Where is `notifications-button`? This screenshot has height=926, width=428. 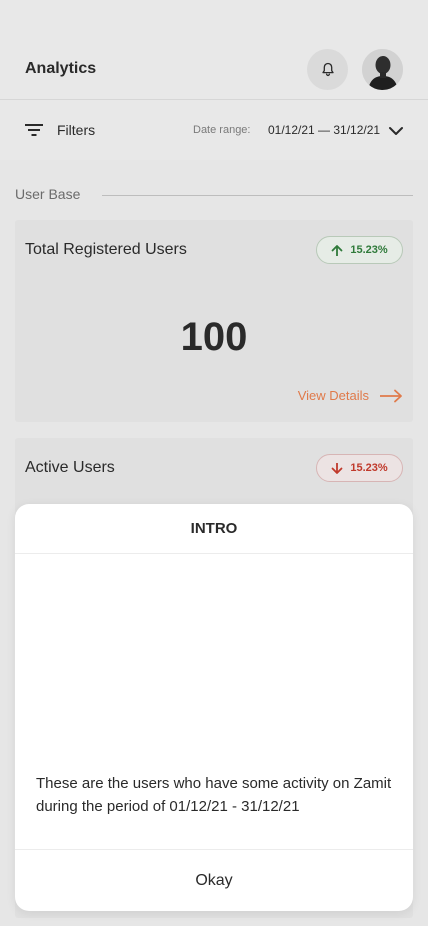 notifications-button is located at coordinates (327, 69).